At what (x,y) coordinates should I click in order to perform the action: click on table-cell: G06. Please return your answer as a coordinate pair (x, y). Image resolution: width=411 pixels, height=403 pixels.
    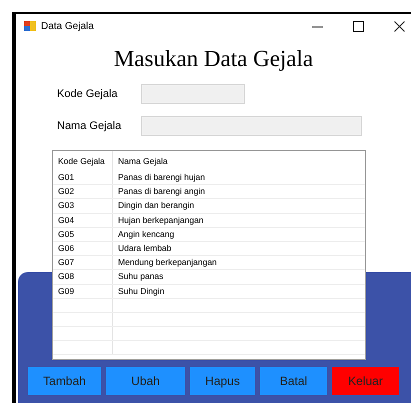
    Looking at the image, I should click on (83, 249).